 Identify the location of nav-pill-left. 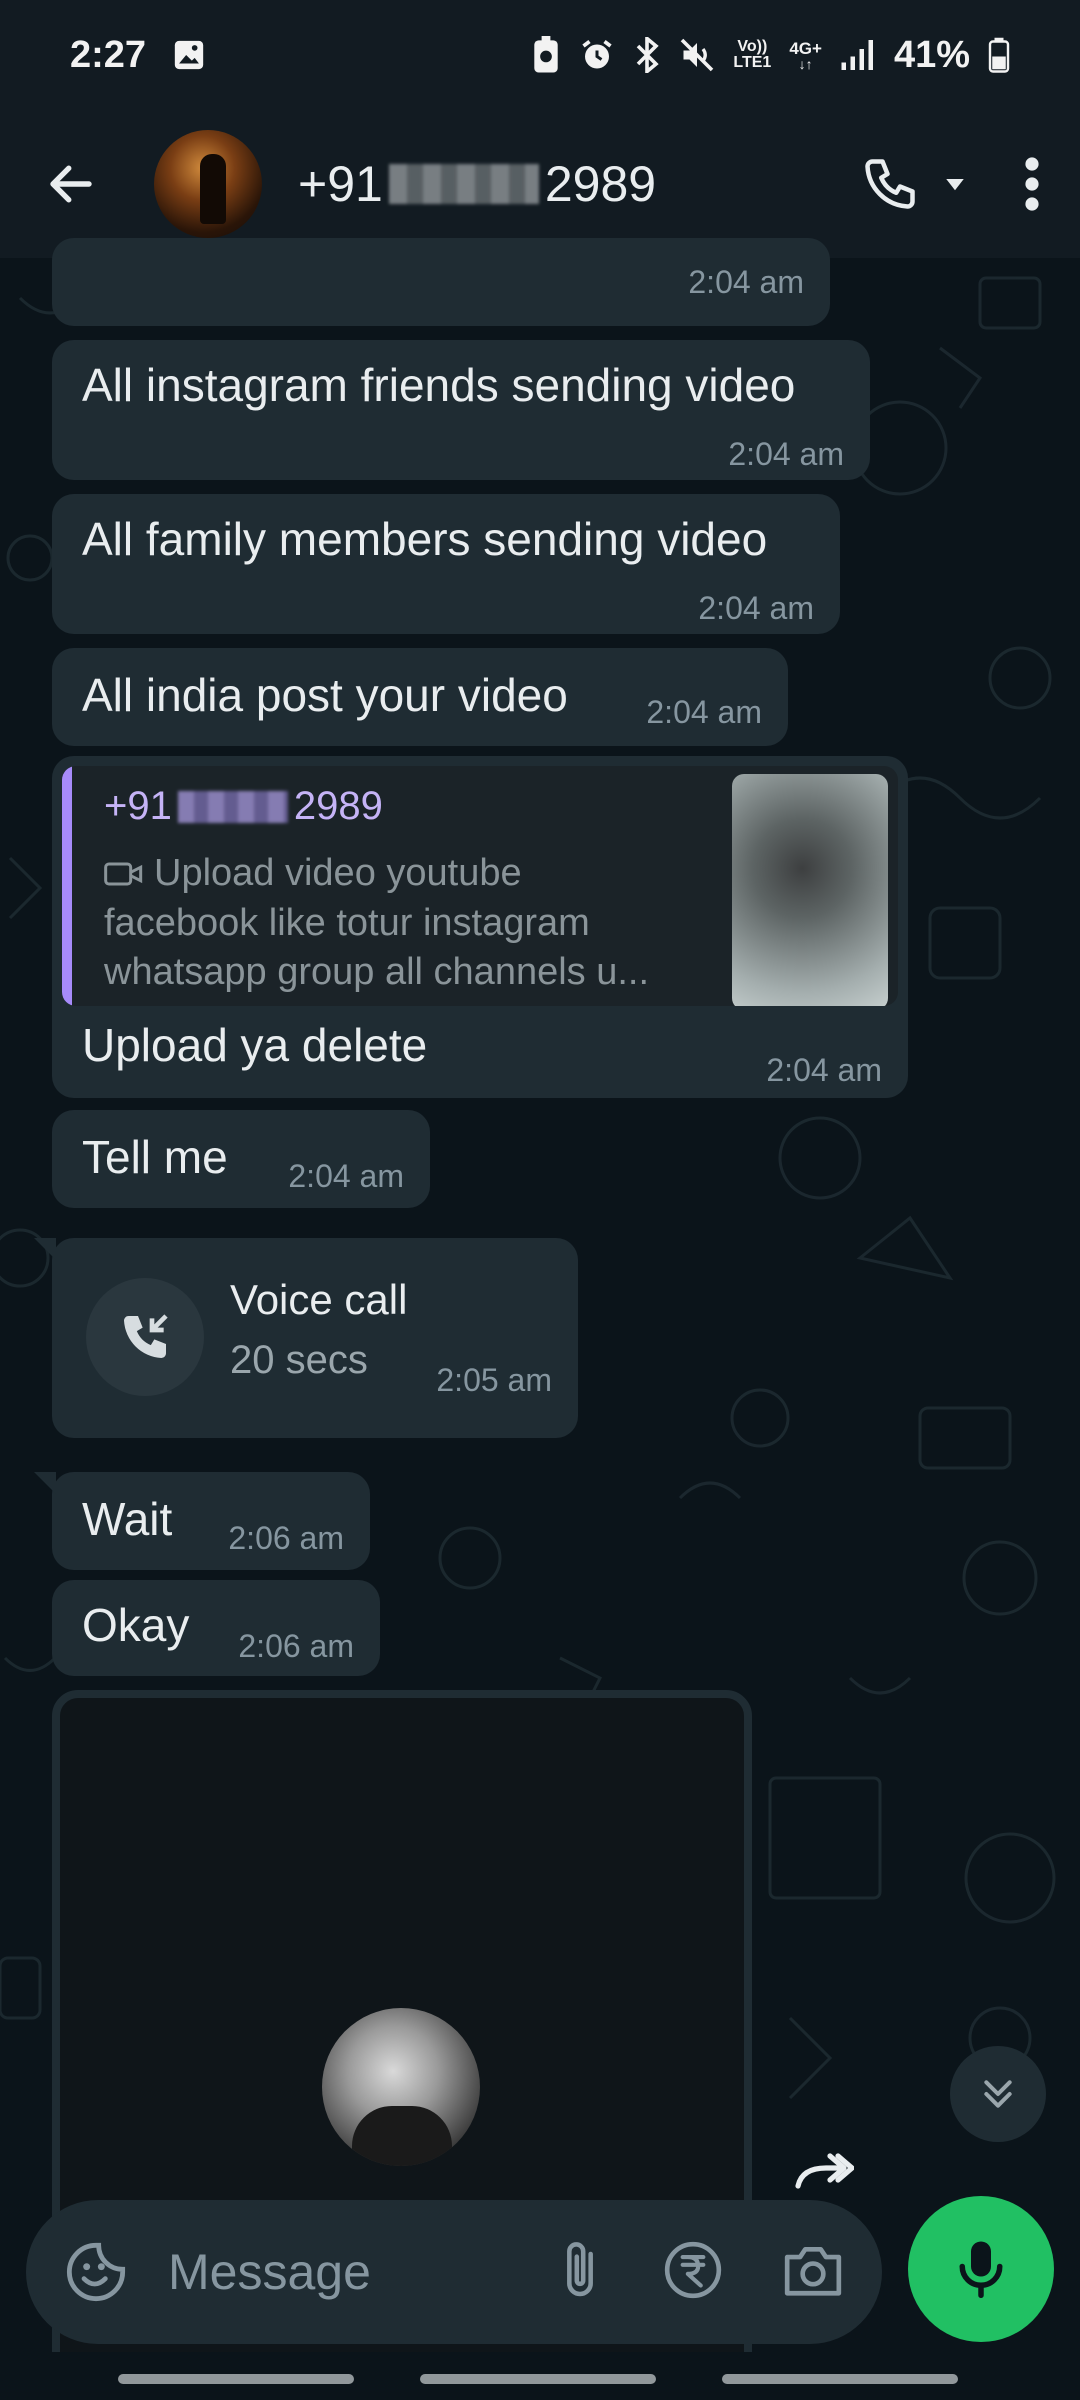
(236, 2379).